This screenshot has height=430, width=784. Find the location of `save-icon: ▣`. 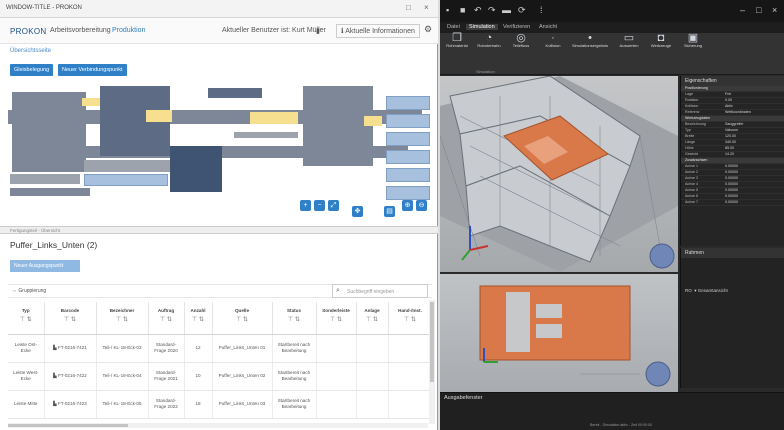

save-icon: ▣ is located at coordinates (693, 38).